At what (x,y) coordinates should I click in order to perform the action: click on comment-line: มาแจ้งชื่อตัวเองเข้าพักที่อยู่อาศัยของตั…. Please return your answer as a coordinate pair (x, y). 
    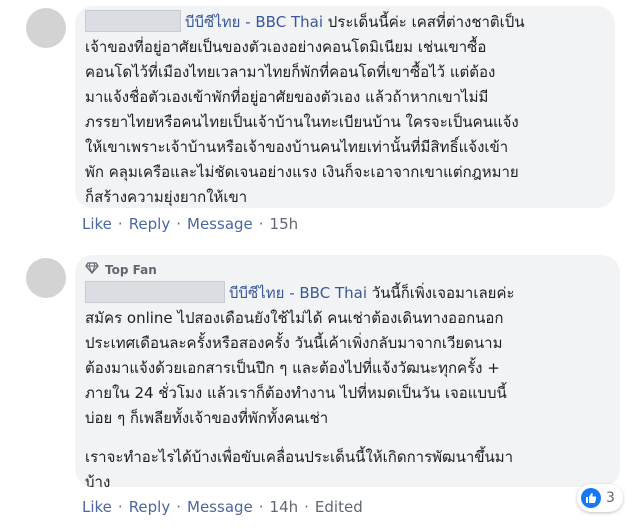
    Looking at the image, I should click on (287, 97).